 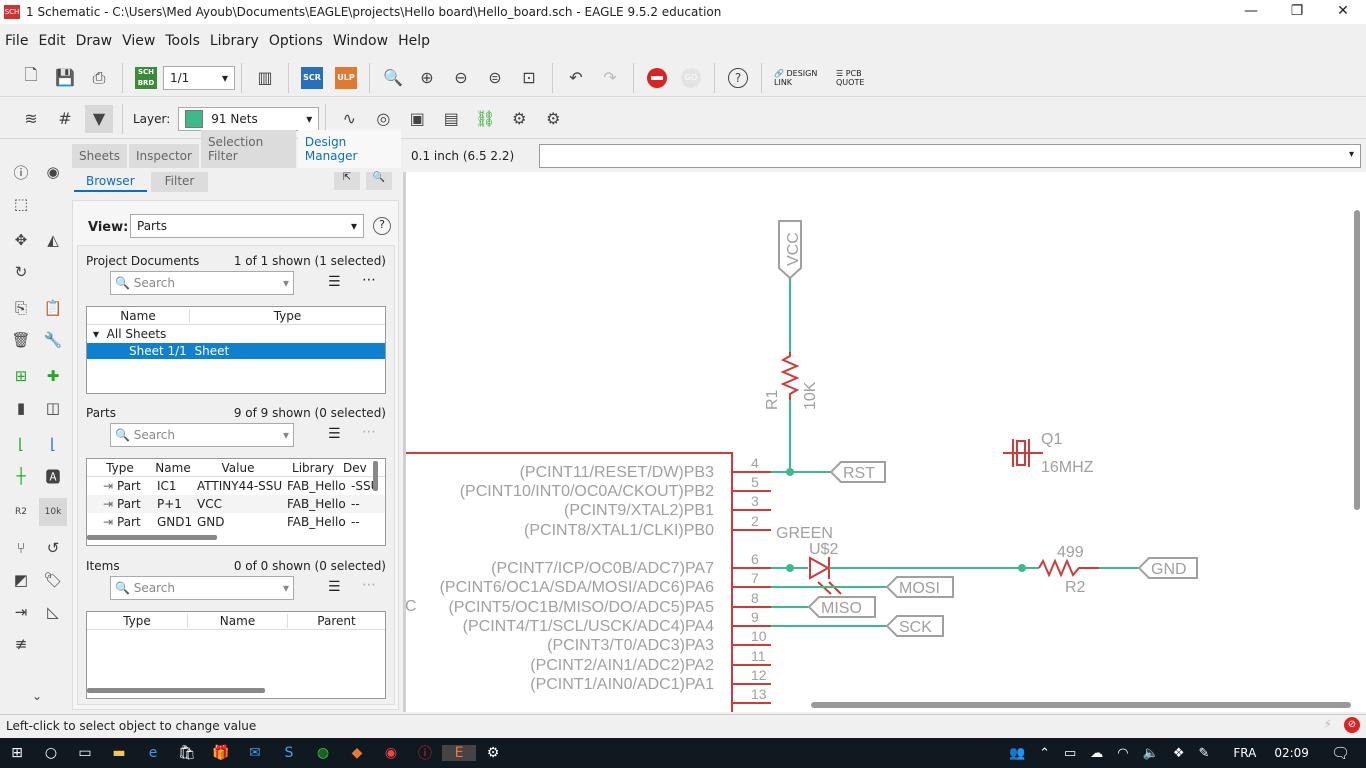 I want to click on start-icon: ⊞, so click(x=17, y=753).